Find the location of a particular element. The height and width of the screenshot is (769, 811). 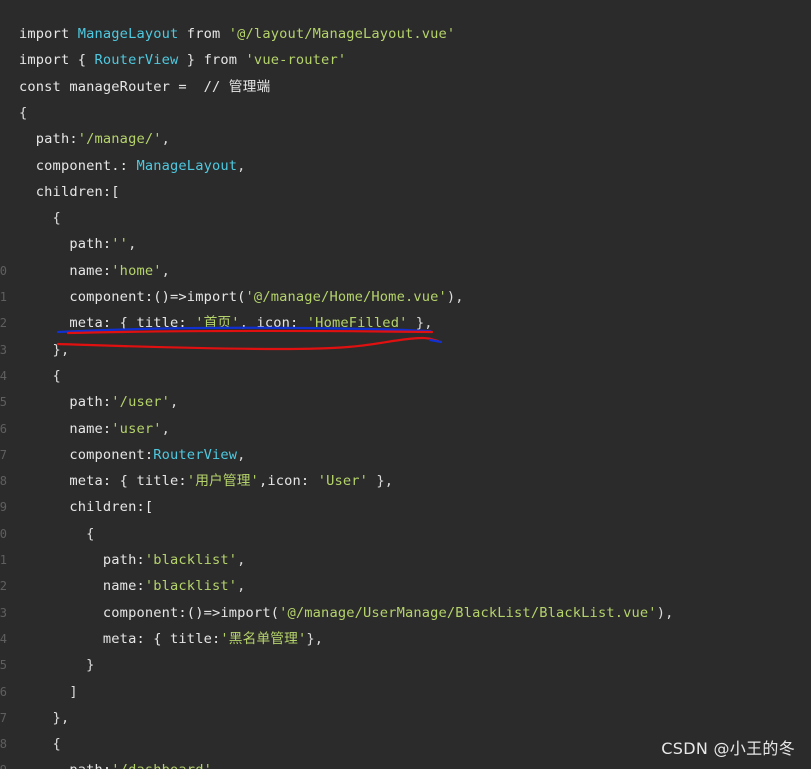

blue-tail-annotation is located at coordinates (435, 341).